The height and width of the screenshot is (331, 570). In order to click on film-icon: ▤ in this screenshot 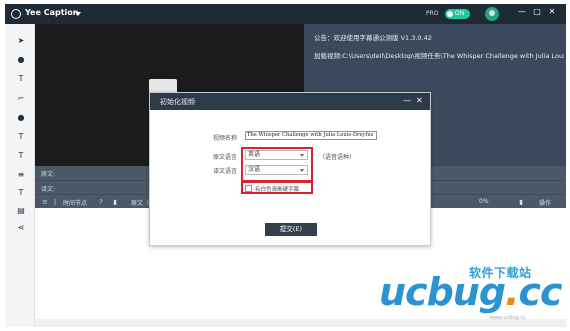, I will do `click(21, 211)`.